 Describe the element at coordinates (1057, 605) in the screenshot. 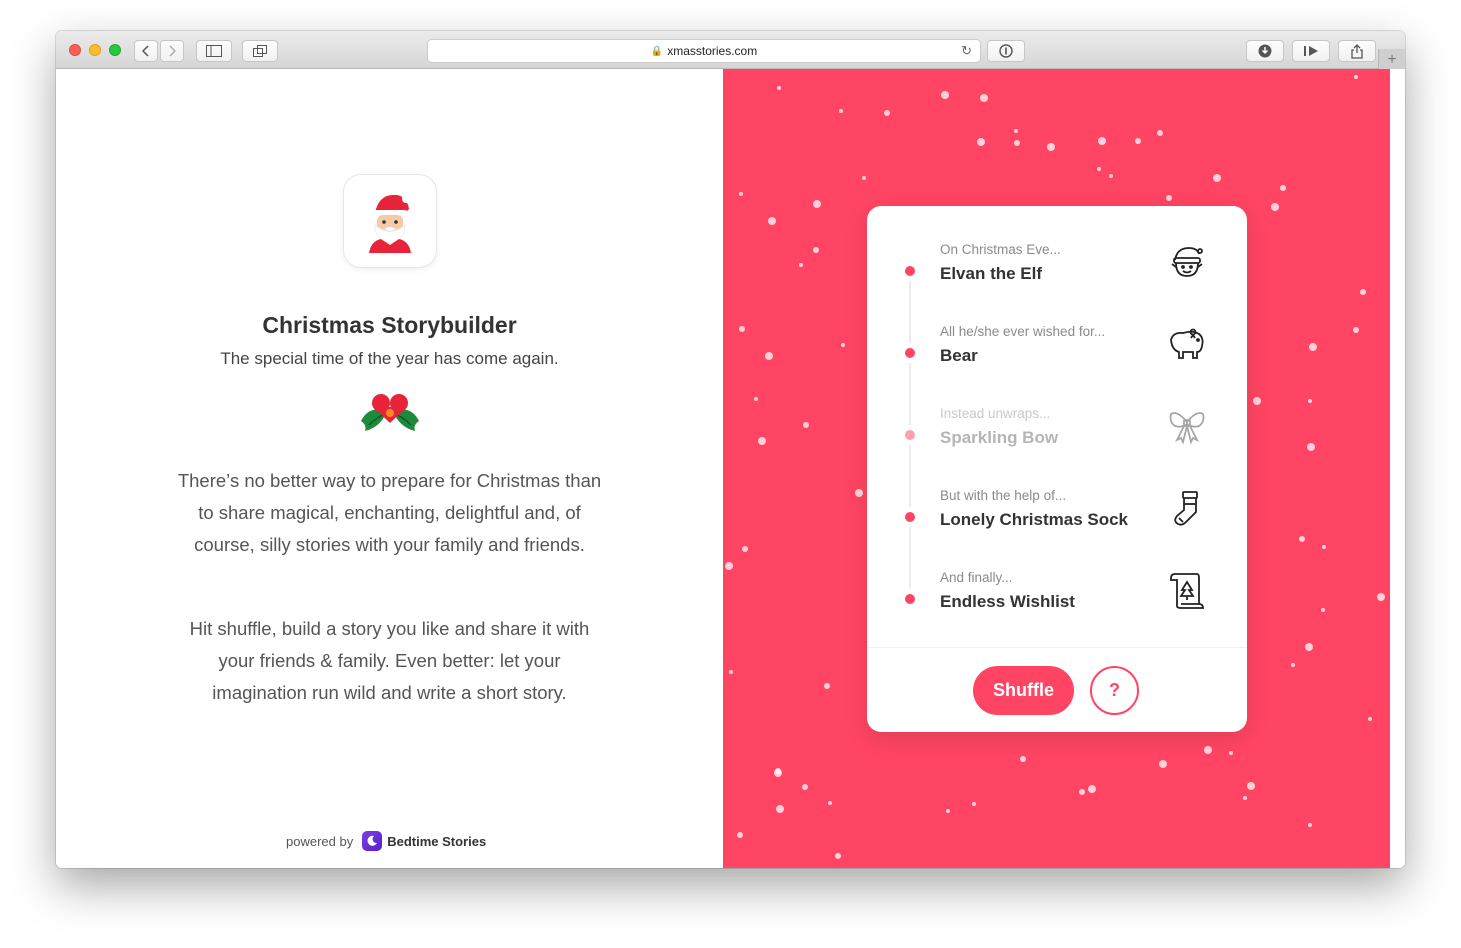

I see `story-item-ending: And finally... Endless Wishlist` at that location.